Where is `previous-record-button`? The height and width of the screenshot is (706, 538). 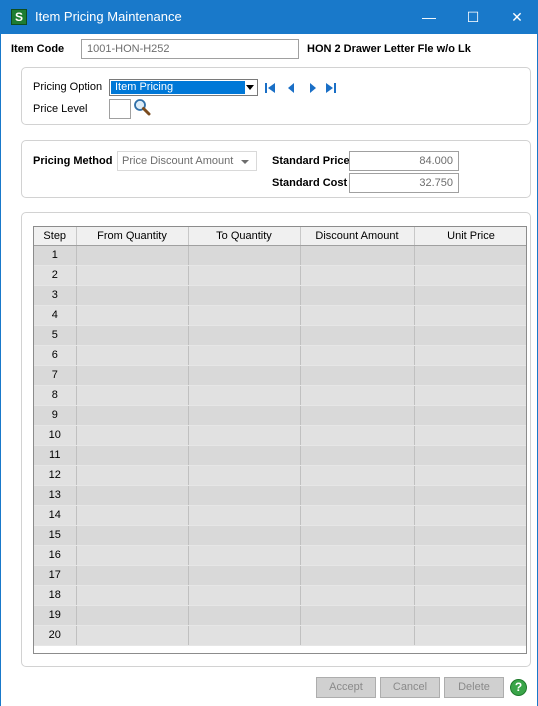 previous-record-button is located at coordinates (291, 88).